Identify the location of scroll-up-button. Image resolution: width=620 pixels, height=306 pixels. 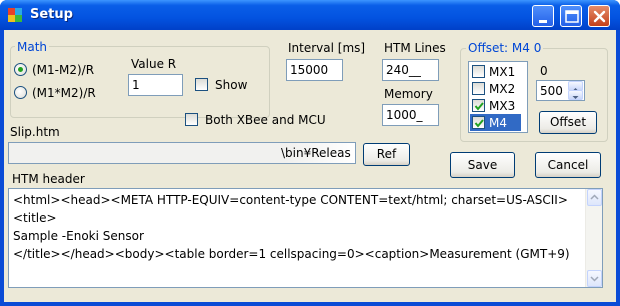
(594, 197).